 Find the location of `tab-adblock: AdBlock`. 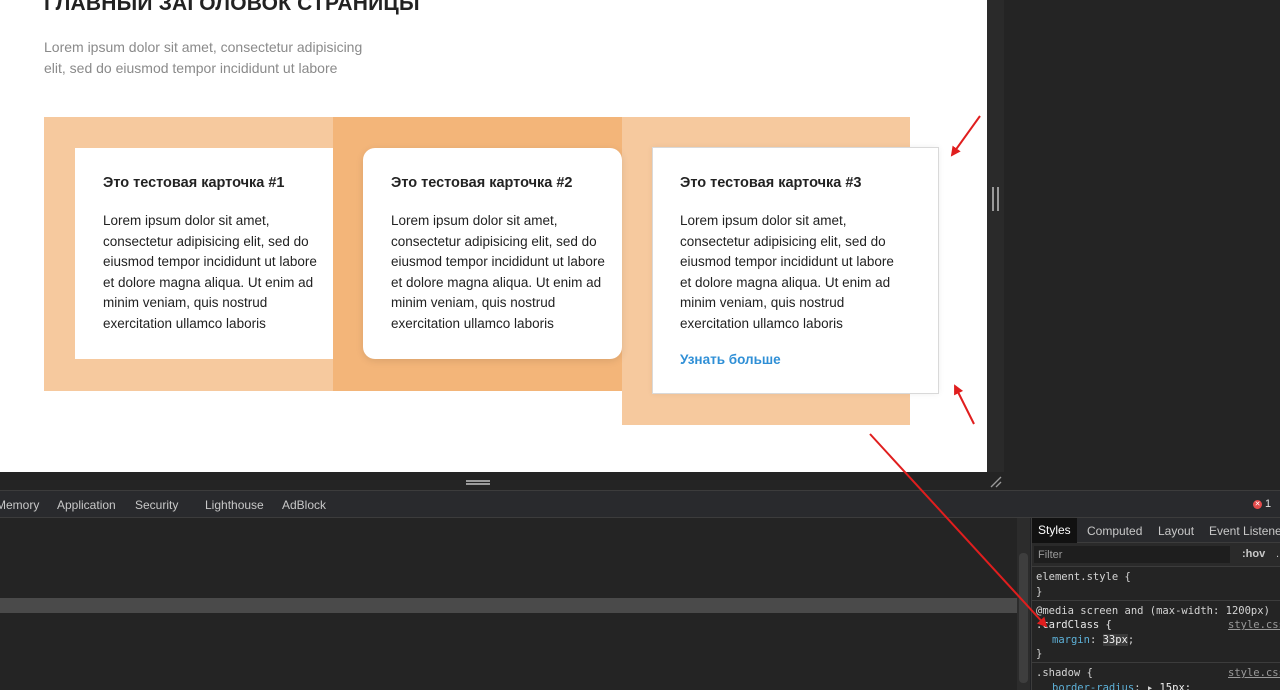

tab-adblock: AdBlock is located at coordinates (304, 505).